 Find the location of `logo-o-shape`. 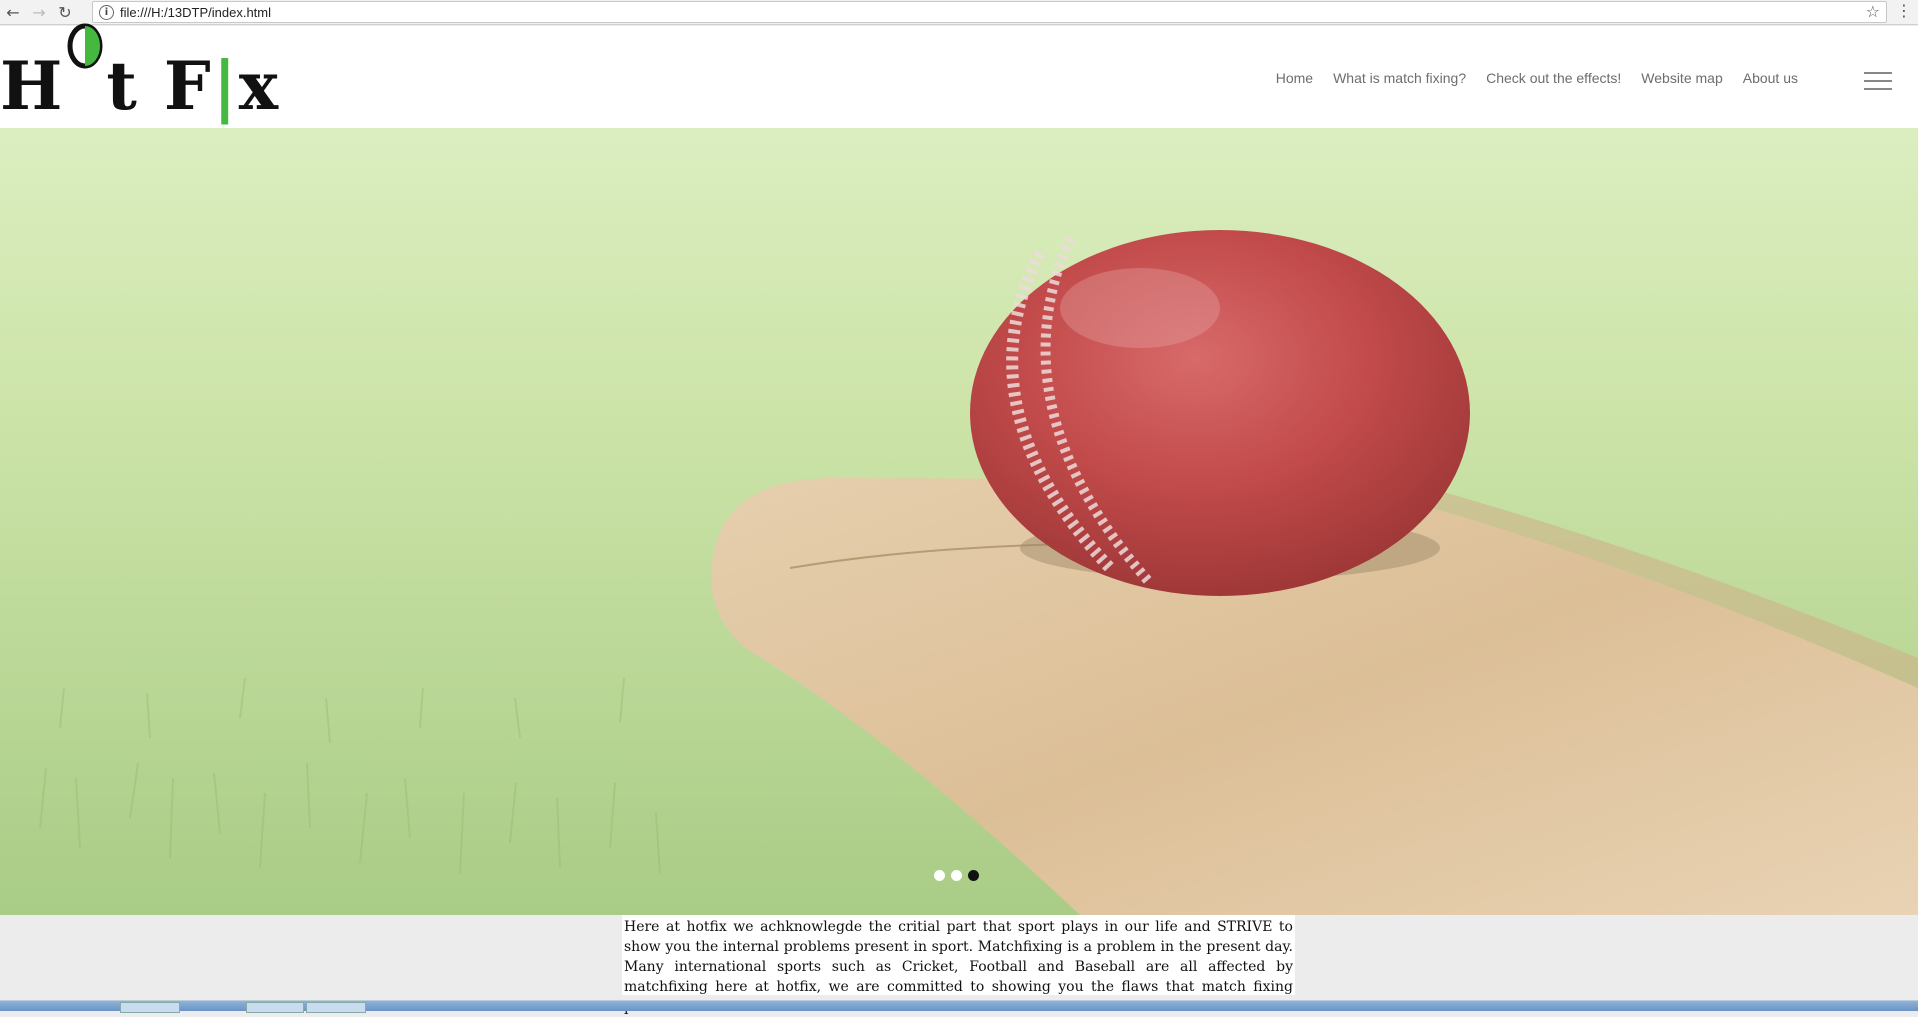

logo-o-shape is located at coordinates (85, 66).